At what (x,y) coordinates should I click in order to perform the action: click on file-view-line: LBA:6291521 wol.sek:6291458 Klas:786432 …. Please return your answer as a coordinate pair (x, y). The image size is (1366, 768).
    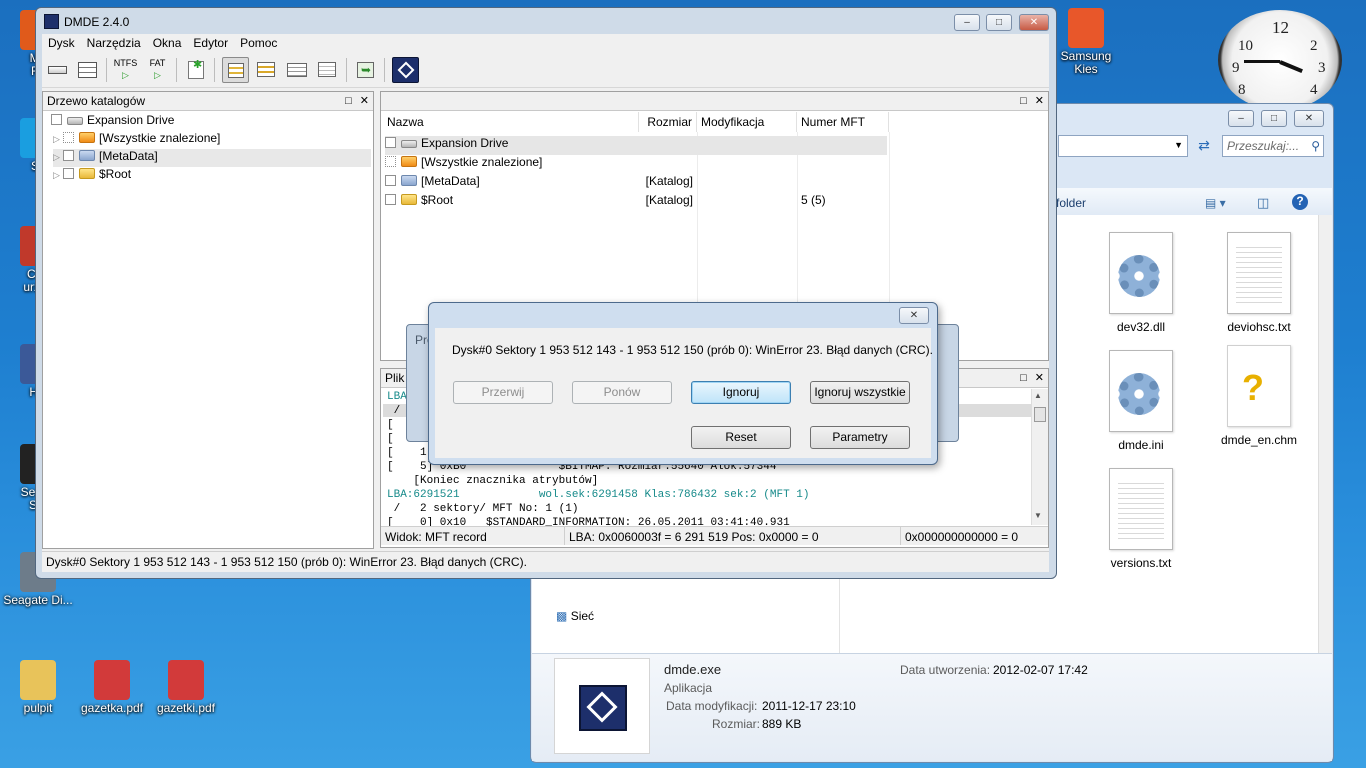
    Looking at the image, I should click on (598, 495).